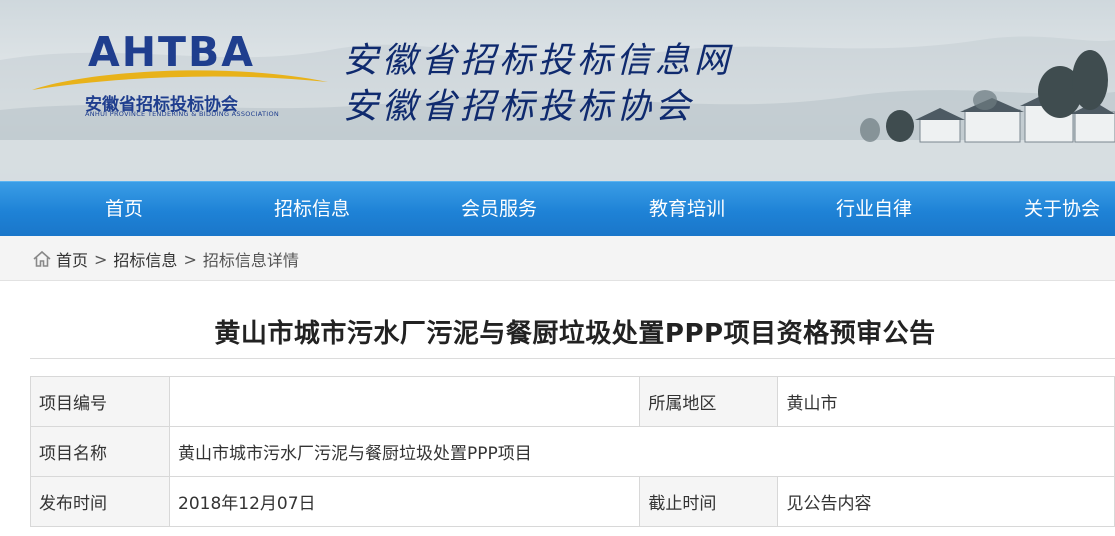  I want to click on deadline-label: 截止时间, so click(709, 501).